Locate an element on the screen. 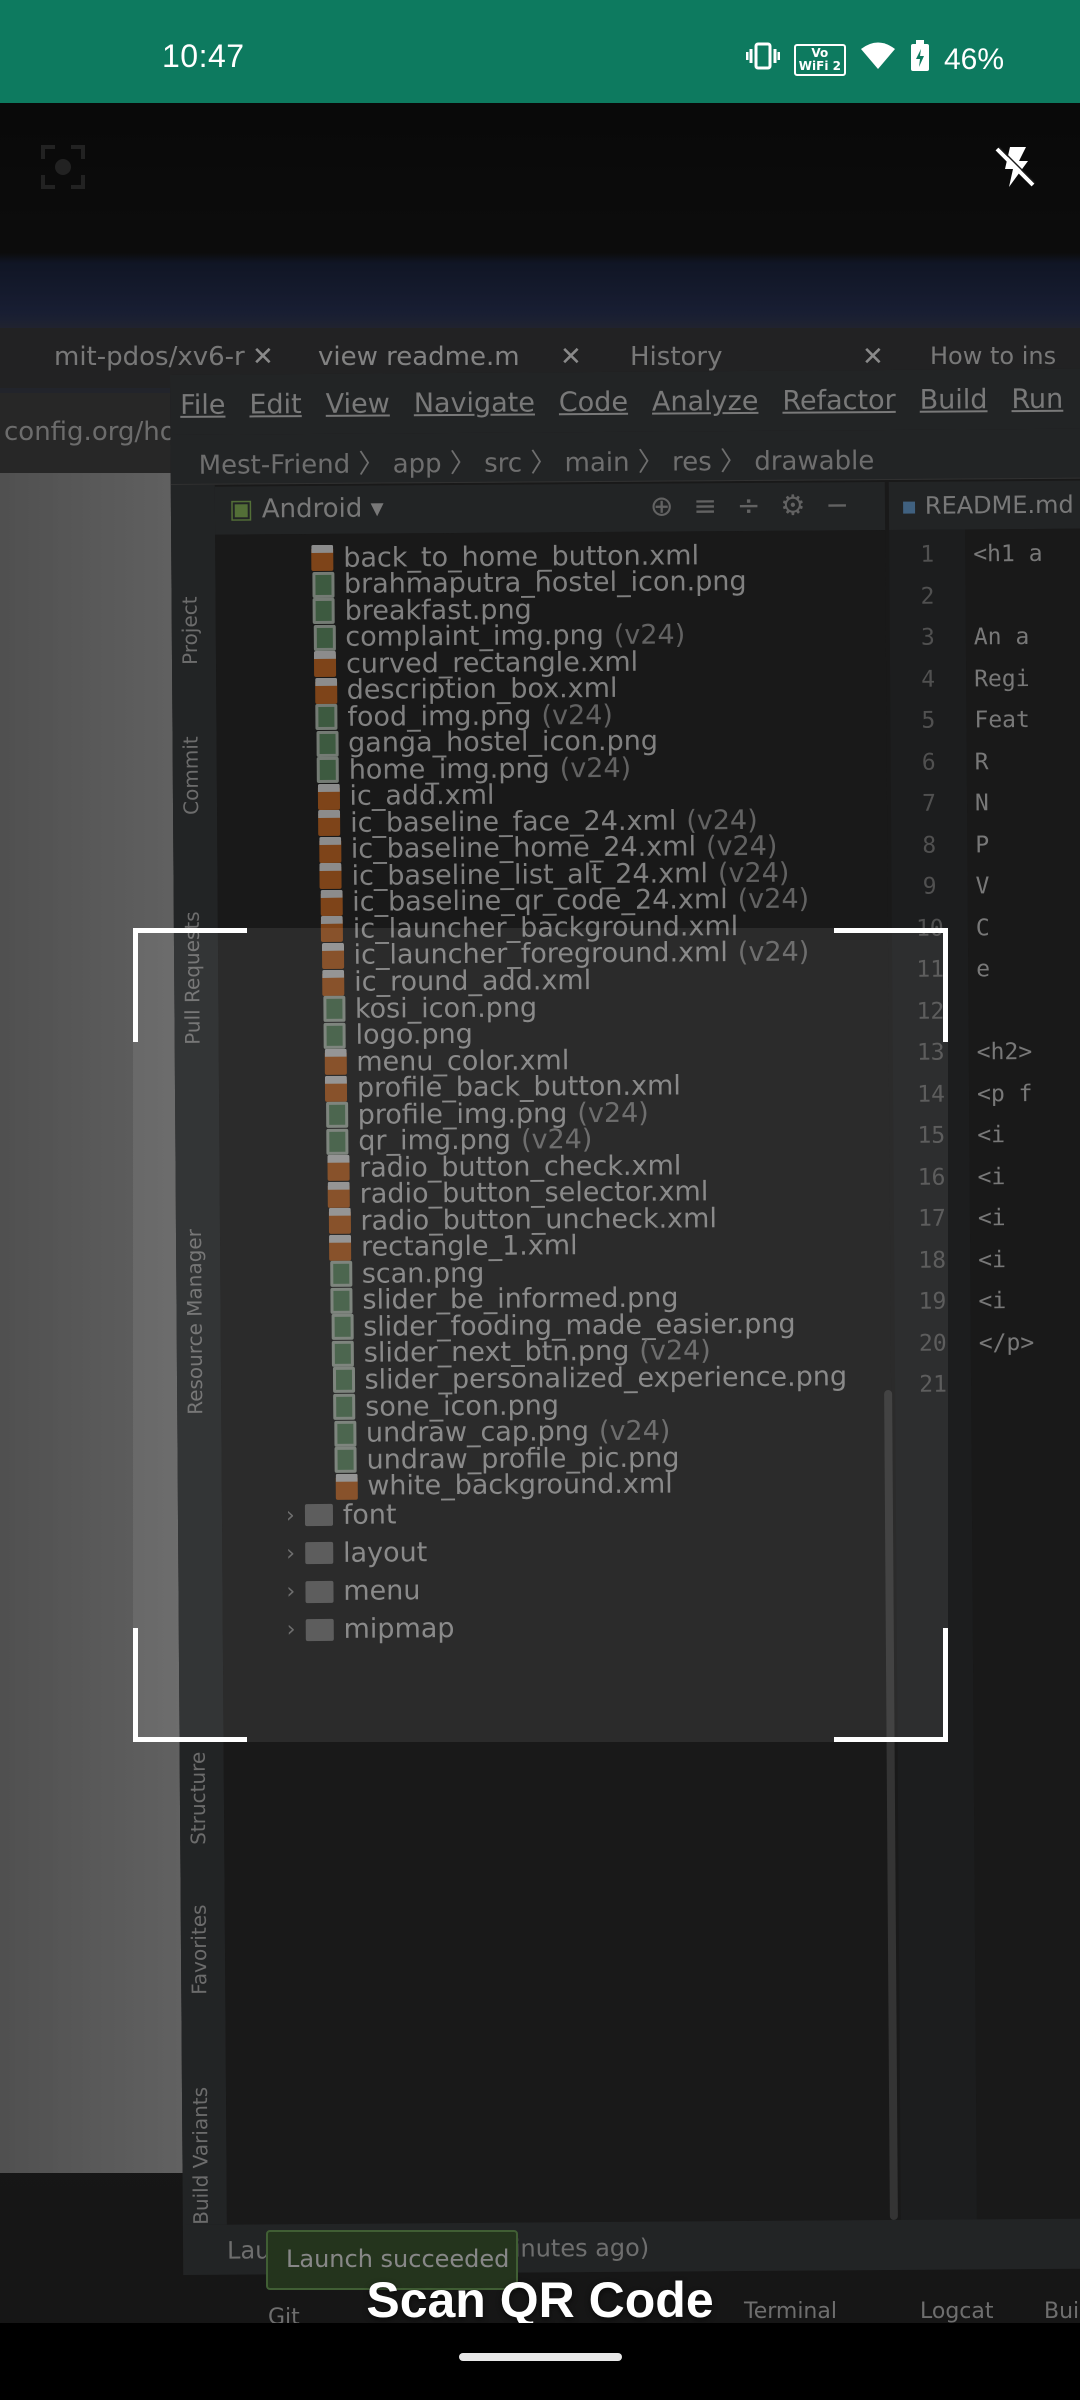 The height and width of the screenshot is (2400, 1080). ide-line-number: 3 is located at coordinates (927, 637).